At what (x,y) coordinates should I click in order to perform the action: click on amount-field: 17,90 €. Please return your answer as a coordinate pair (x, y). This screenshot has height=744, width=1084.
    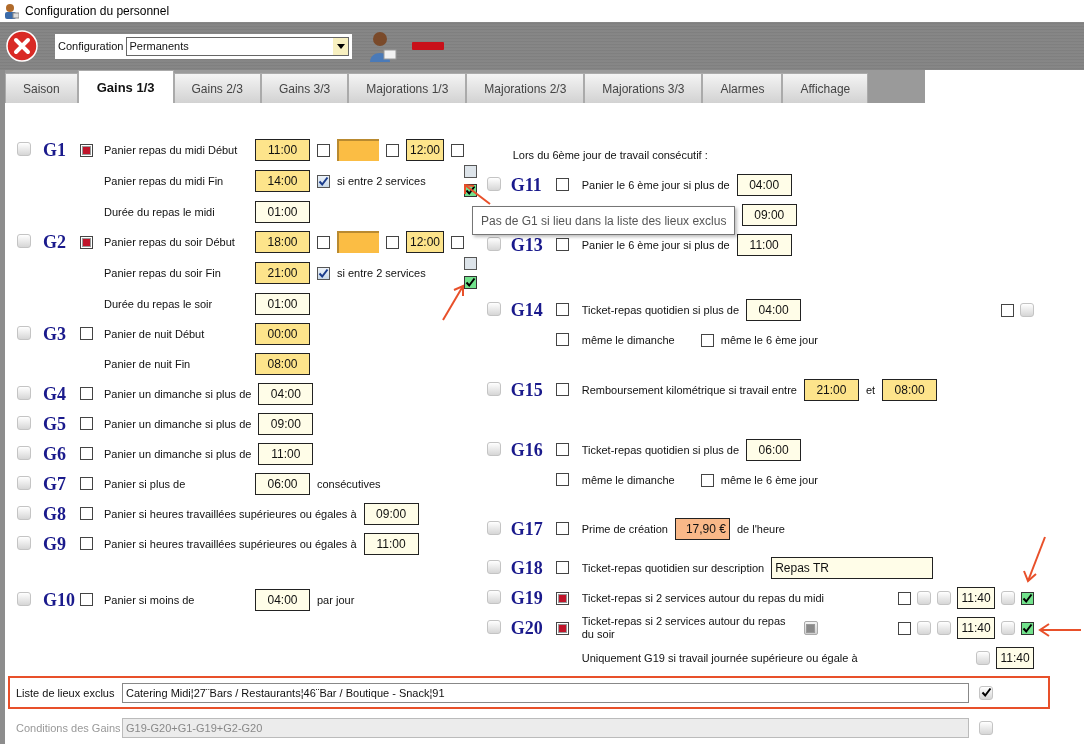
    Looking at the image, I should click on (702, 529).